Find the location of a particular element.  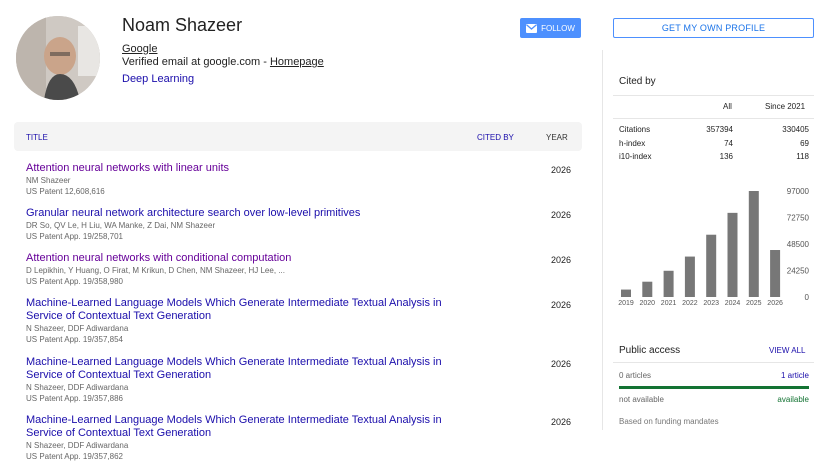

citation-bar-2026 is located at coordinates (775, 273).